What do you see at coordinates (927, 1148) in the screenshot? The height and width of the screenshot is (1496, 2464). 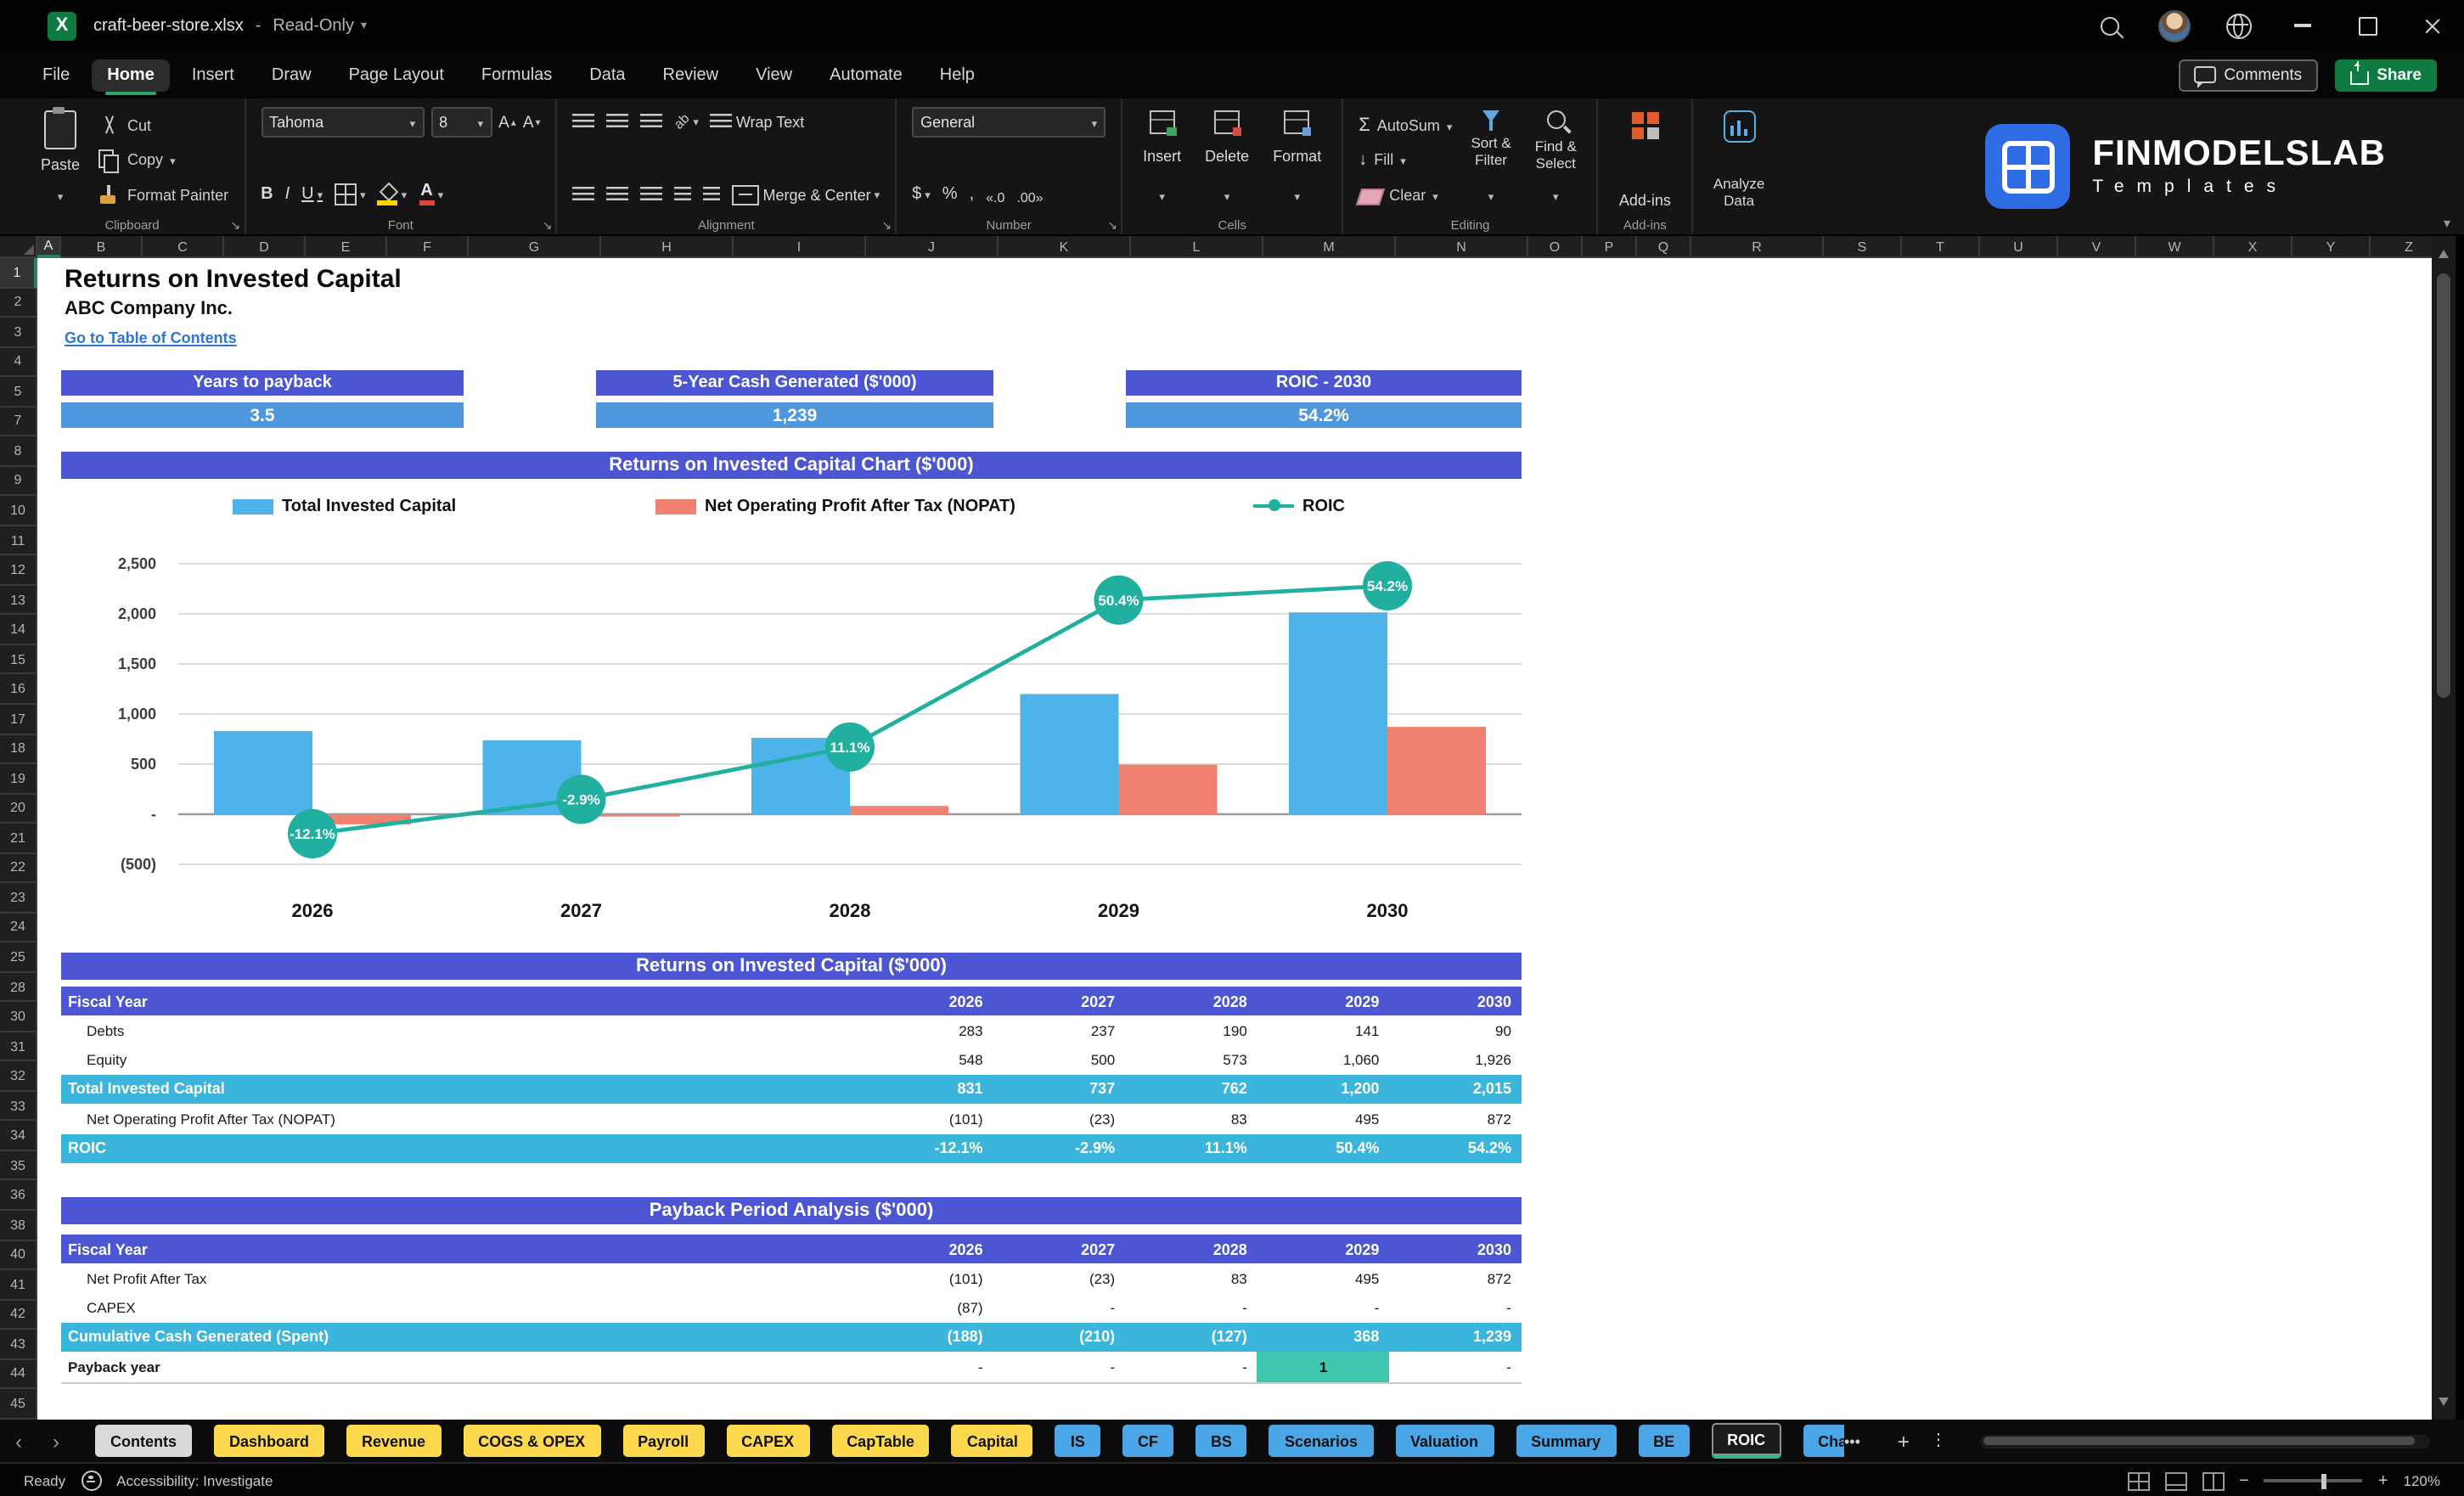 I see `value-cell: -12.1%` at bounding box center [927, 1148].